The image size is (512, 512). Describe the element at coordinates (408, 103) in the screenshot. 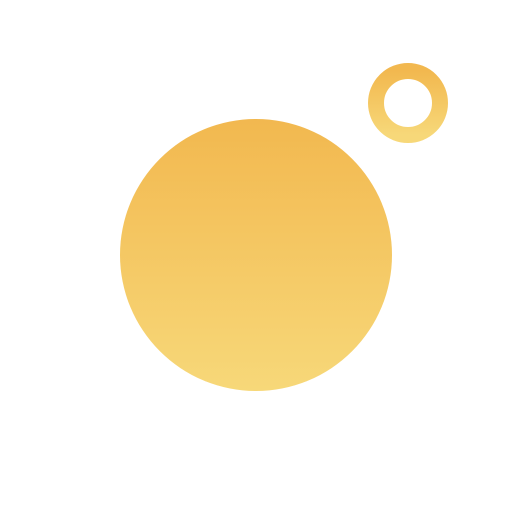

I see `small-ring-icon` at that location.